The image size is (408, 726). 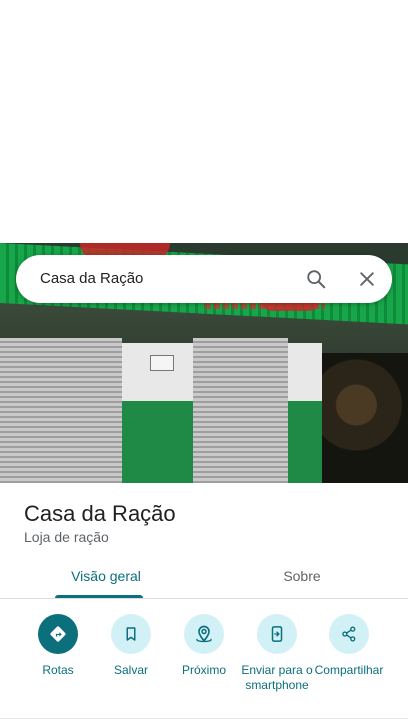 What do you see at coordinates (204, 718) in the screenshot?
I see `bottom-divider` at bounding box center [204, 718].